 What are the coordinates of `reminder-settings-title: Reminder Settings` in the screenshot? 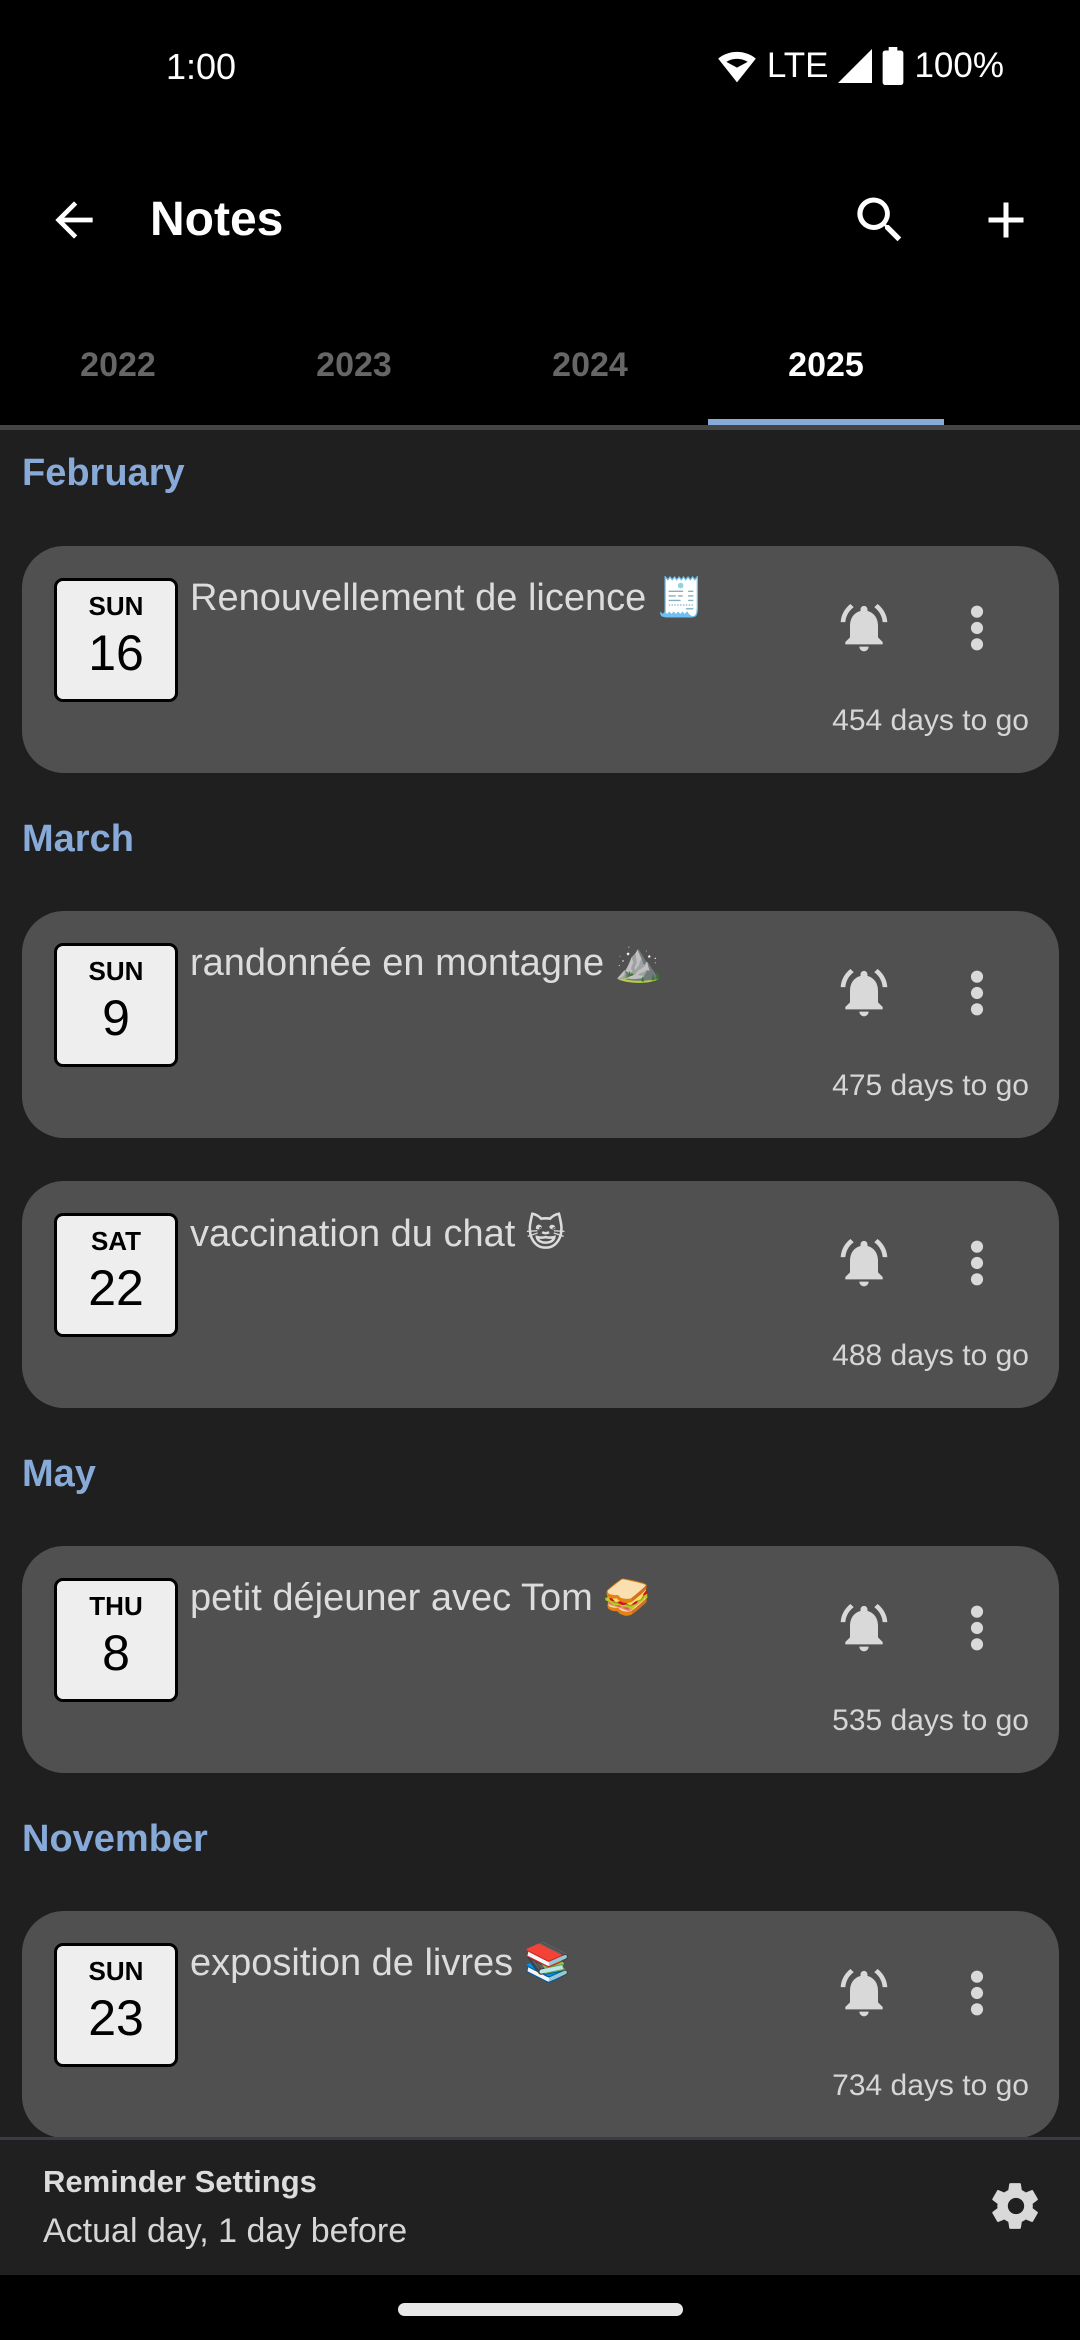 It's located at (180, 2181).